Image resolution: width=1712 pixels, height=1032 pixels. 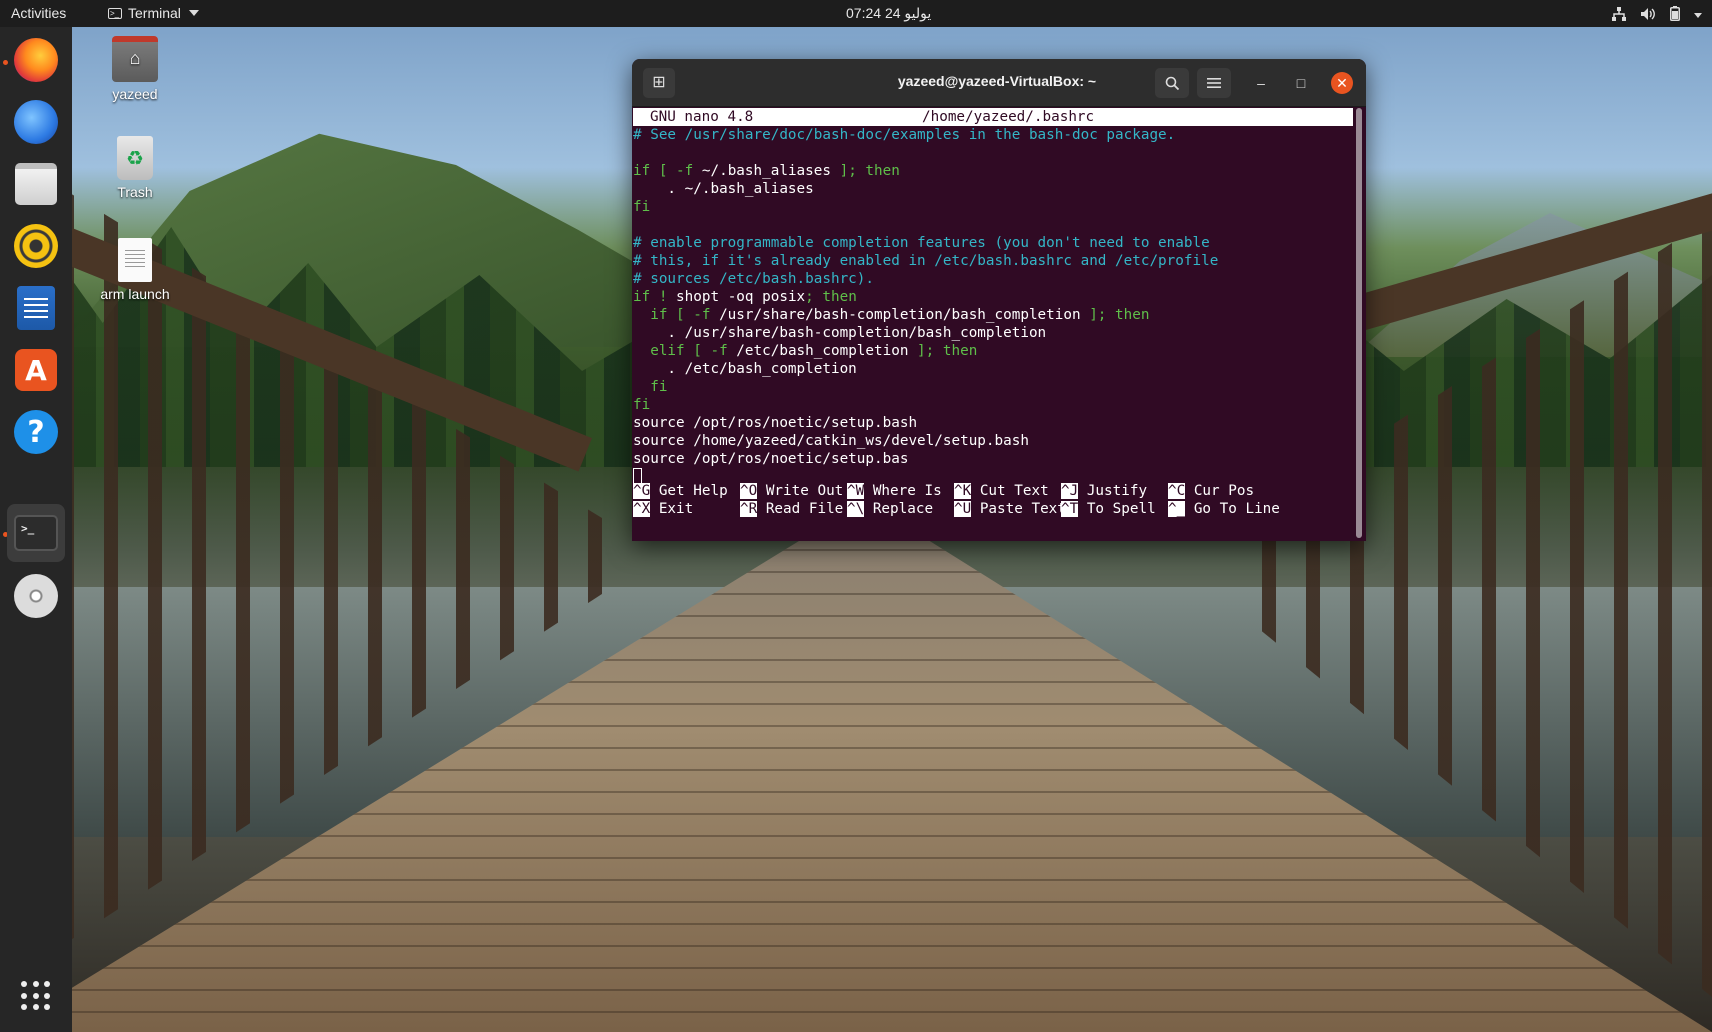 I want to click on rhythmbox-icon, so click(x=36, y=246).